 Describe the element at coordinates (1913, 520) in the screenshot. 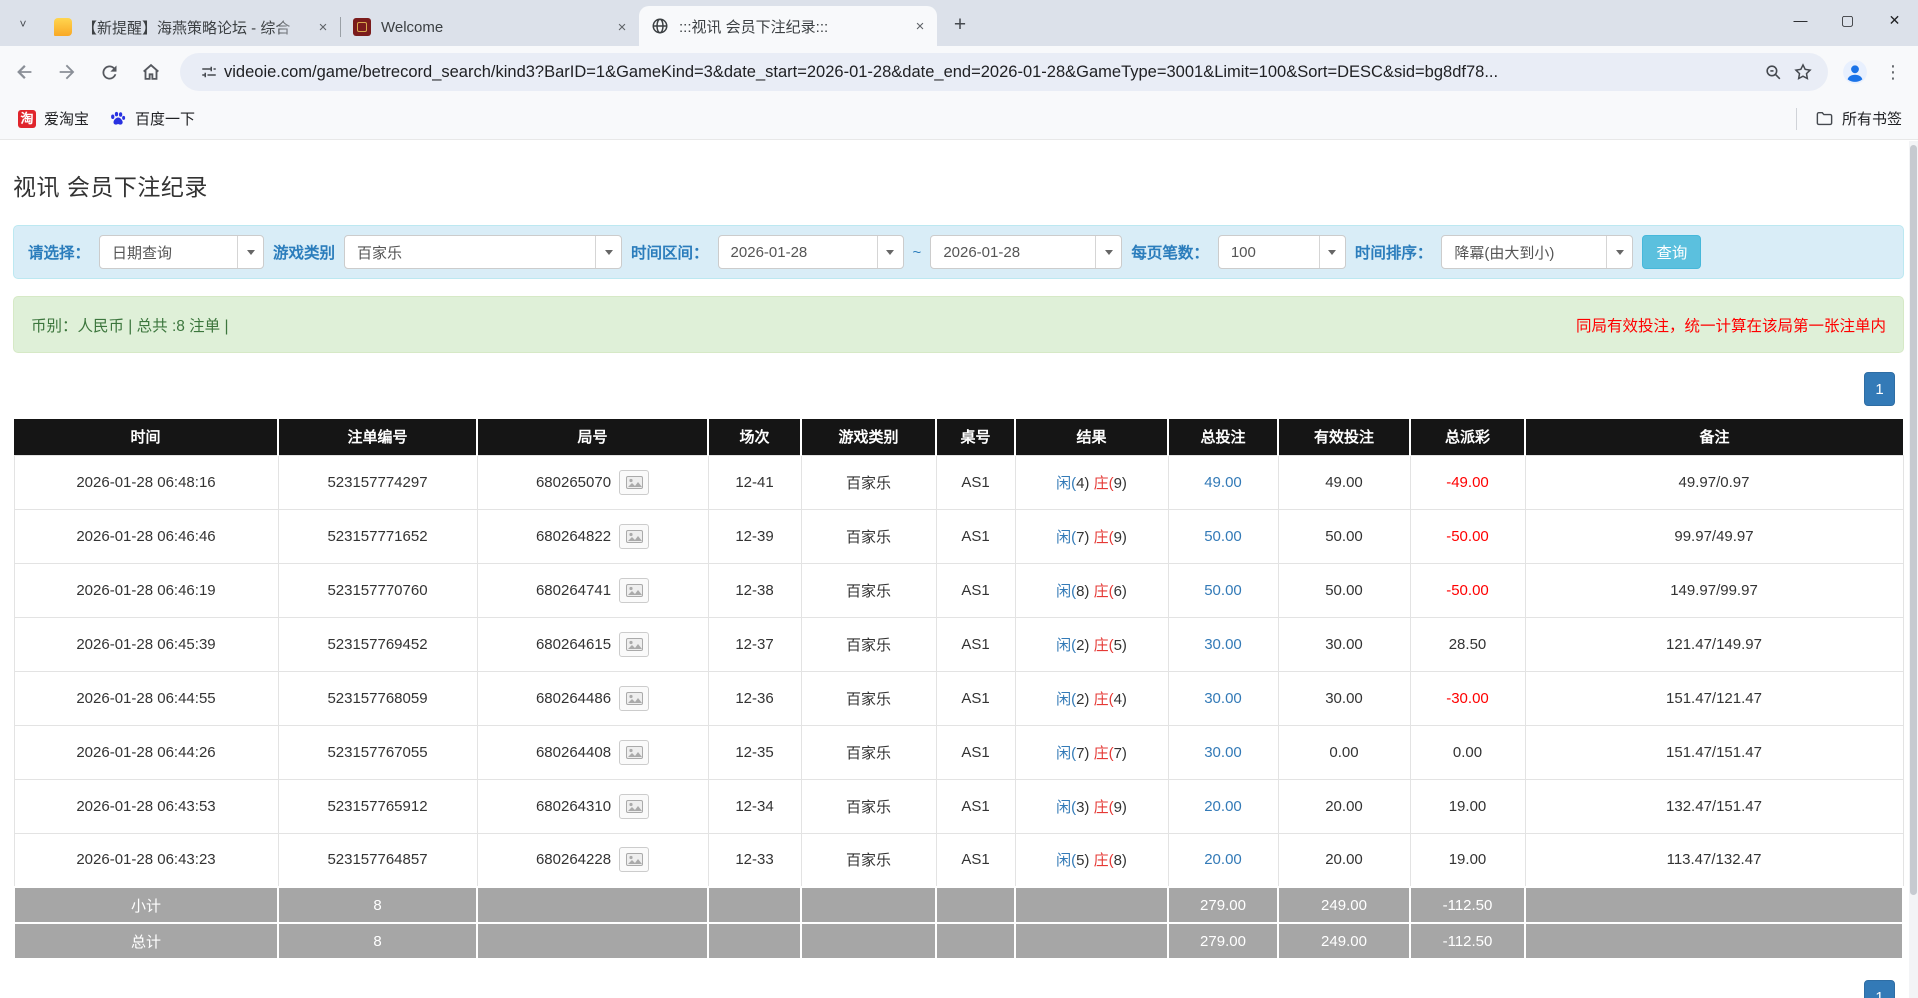

I see `scrollbar-thumb` at that location.